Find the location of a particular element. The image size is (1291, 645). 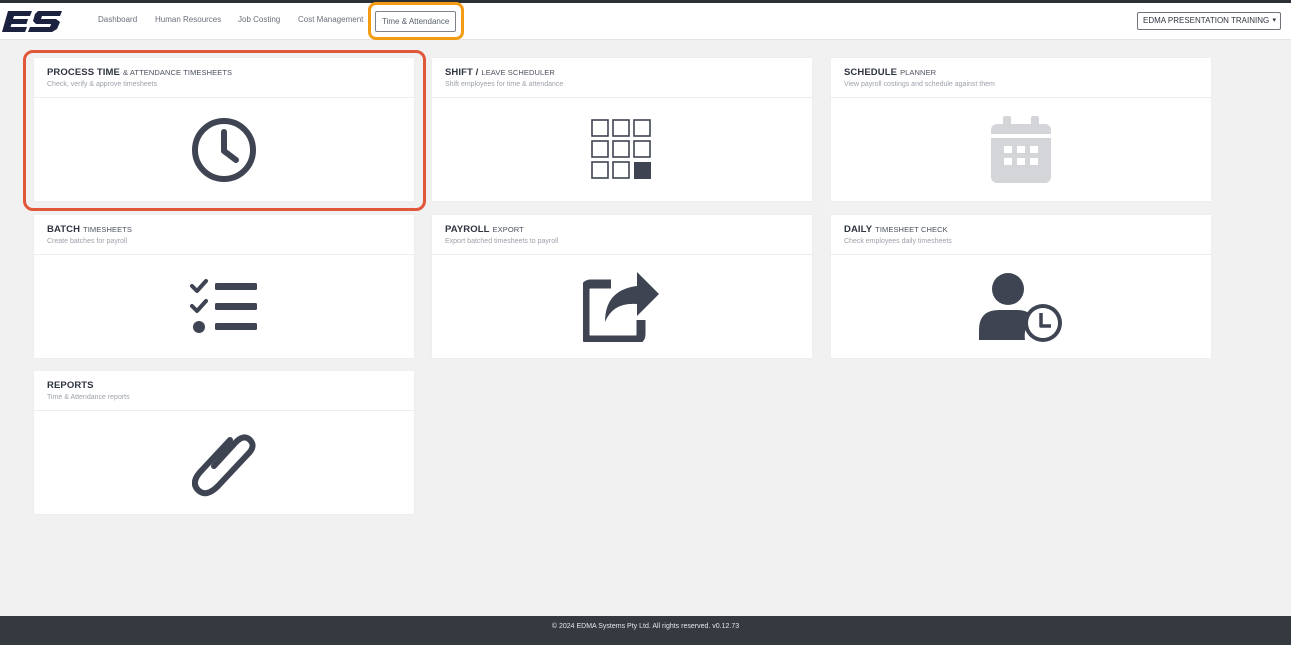

card-title: SHIFT / LEAVE SCHEDULER is located at coordinates (500, 72).